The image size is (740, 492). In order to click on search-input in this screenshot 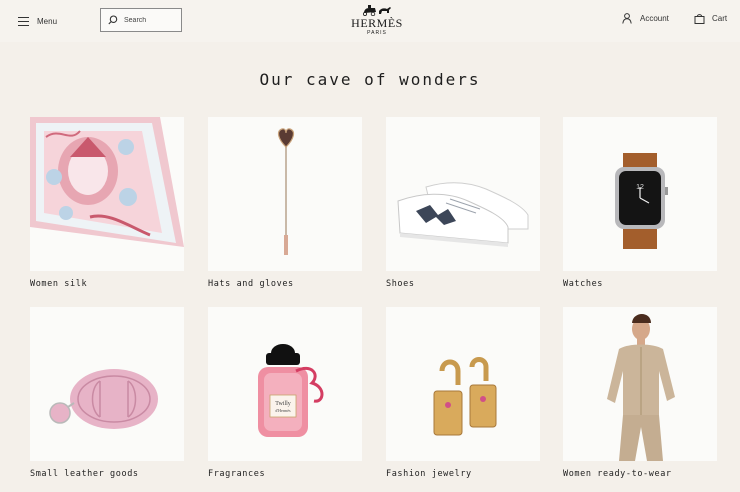, I will do `click(151, 20)`.